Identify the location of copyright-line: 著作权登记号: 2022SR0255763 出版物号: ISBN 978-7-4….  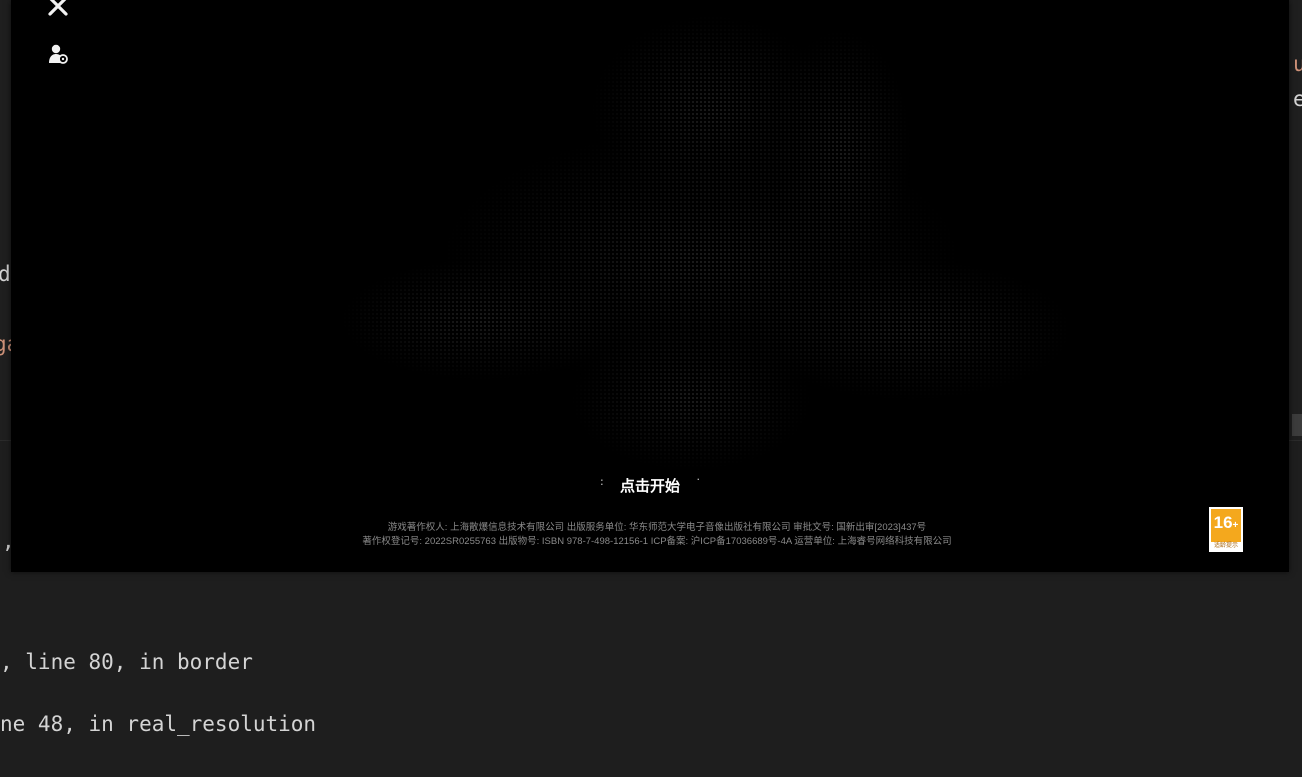
(657, 541).